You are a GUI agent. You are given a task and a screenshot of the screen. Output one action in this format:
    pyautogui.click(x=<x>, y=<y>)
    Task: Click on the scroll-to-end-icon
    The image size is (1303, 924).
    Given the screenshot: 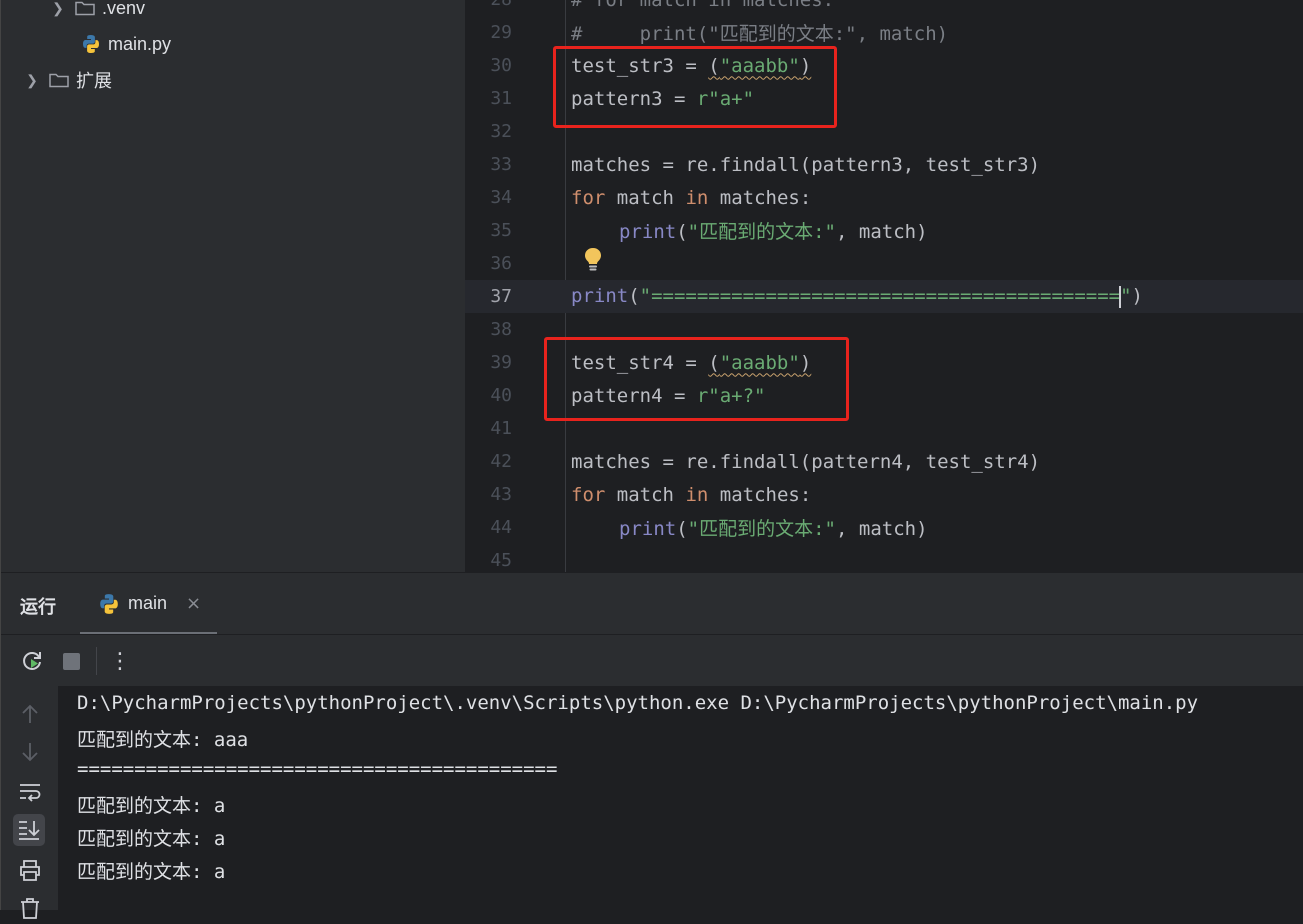 What is the action you would take?
    pyautogui.click(x=29, y=830)
    